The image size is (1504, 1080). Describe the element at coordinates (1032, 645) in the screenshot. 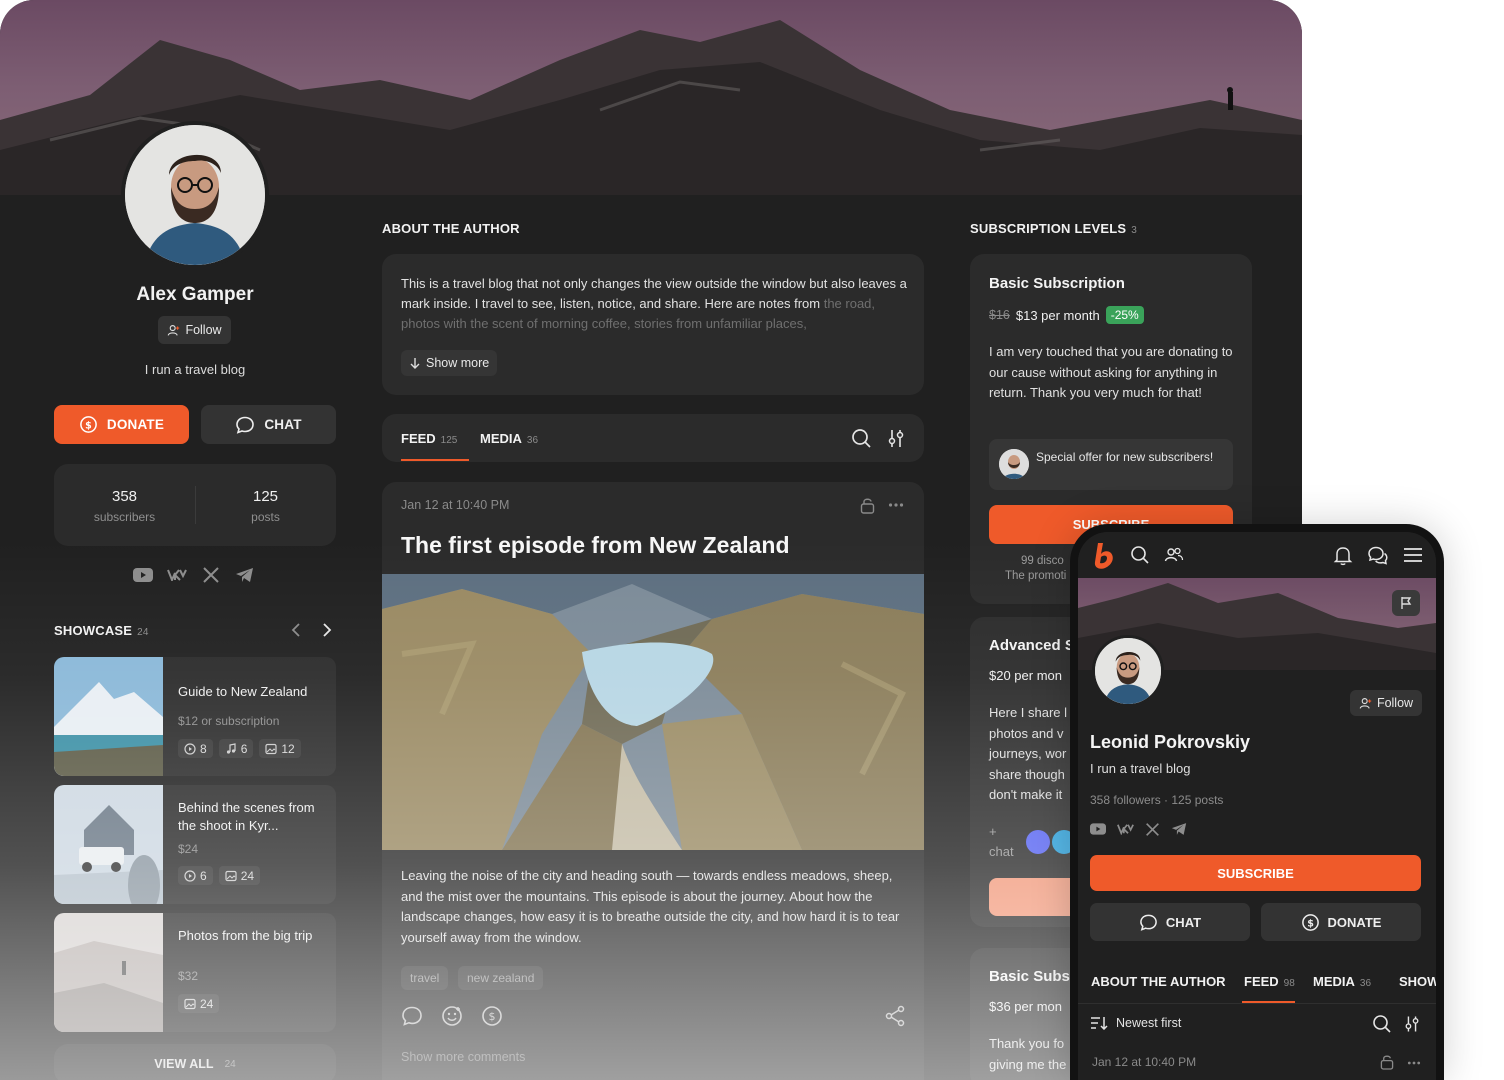

I see `subscription-name: Advanced S` at that location.